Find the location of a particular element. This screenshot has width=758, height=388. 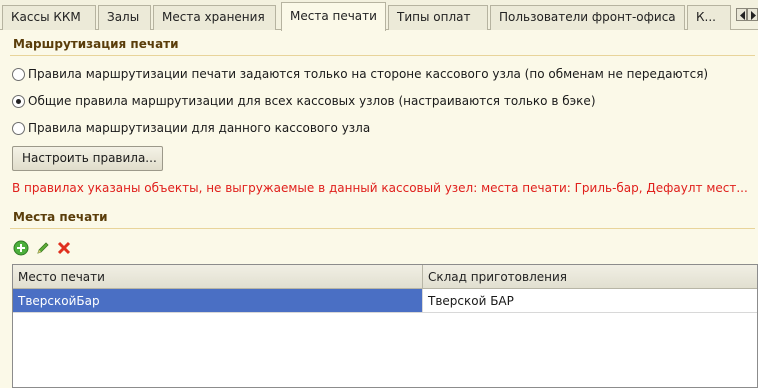

delete-icon is located at coordinates (64, 248).